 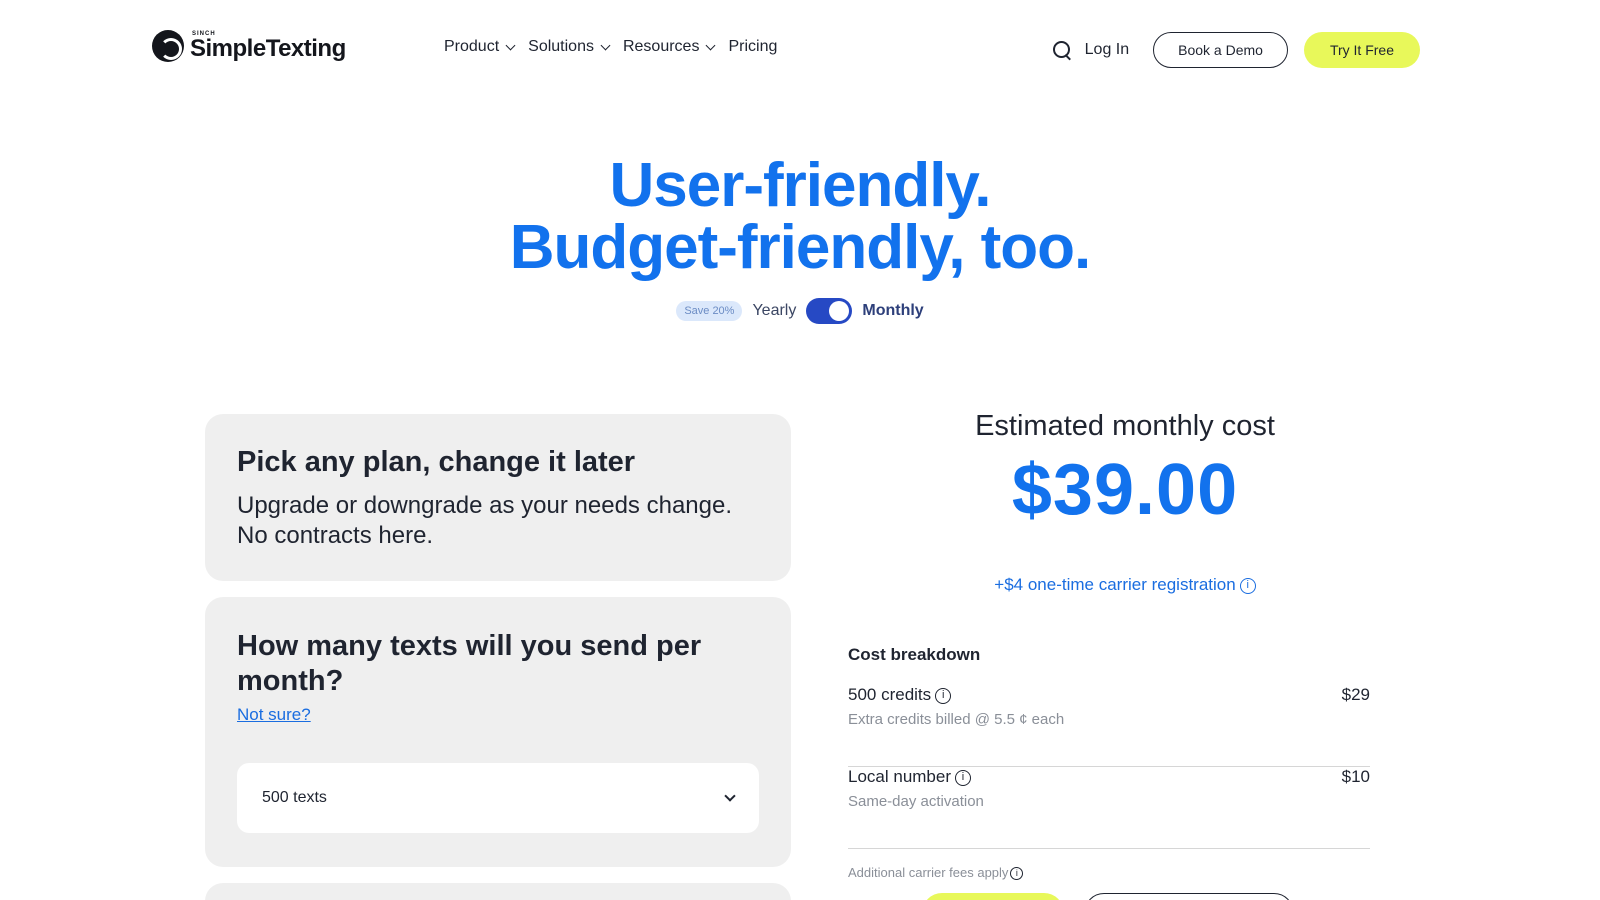 What do you see at coordinates (839, 311) in the screenshot?
I see `toggle-knob` at bounding box center [839, 311].